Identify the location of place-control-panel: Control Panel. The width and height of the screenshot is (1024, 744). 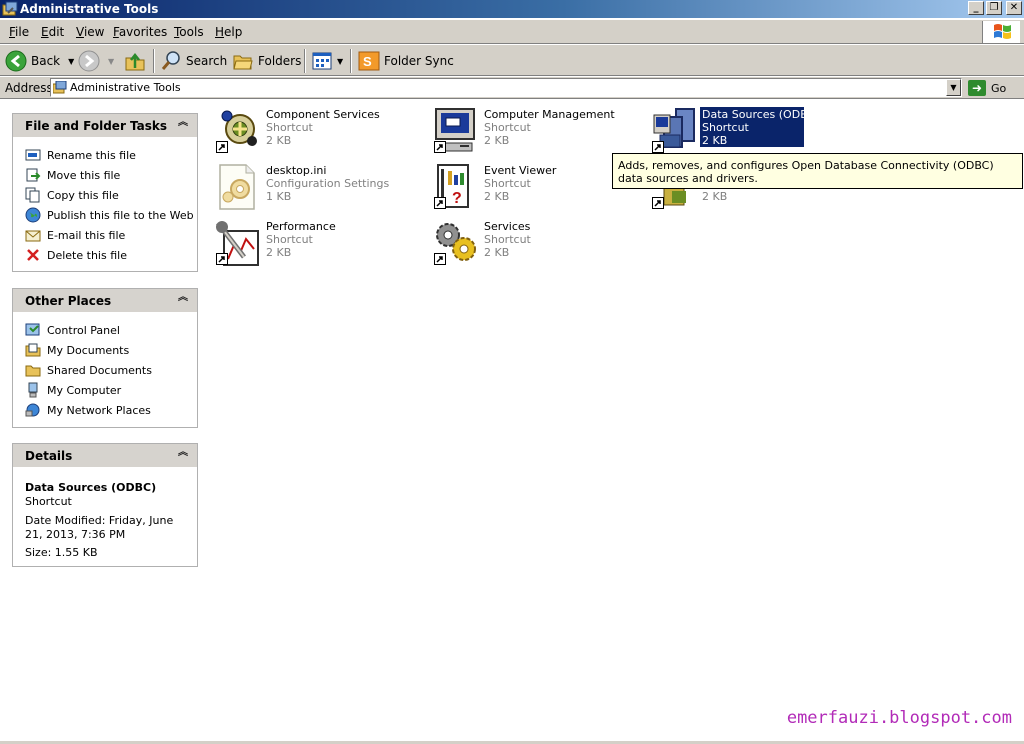
(105, 330).